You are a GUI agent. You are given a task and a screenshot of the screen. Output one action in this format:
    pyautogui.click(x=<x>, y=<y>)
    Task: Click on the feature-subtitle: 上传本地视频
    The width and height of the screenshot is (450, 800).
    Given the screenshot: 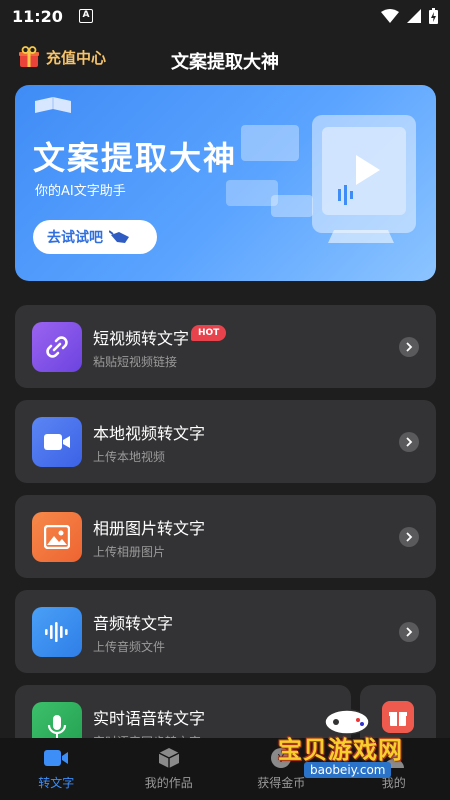 What is the action you would take?
    pyautogui.click(x=129, y=457)
    